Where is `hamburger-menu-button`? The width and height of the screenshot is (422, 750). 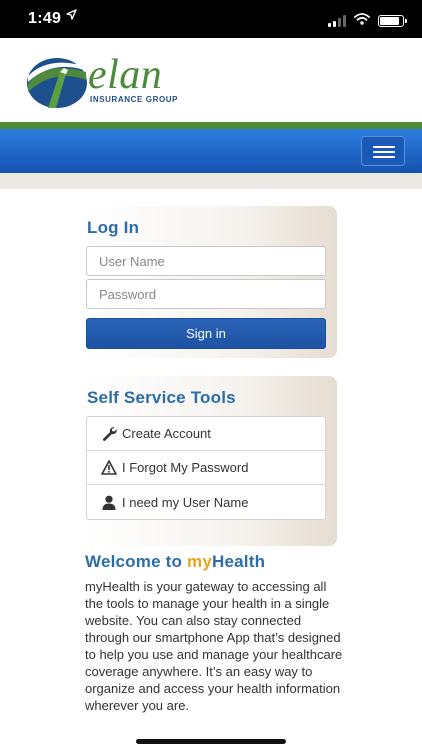 hamburger-menu-button is located at coordinates (383, 151).